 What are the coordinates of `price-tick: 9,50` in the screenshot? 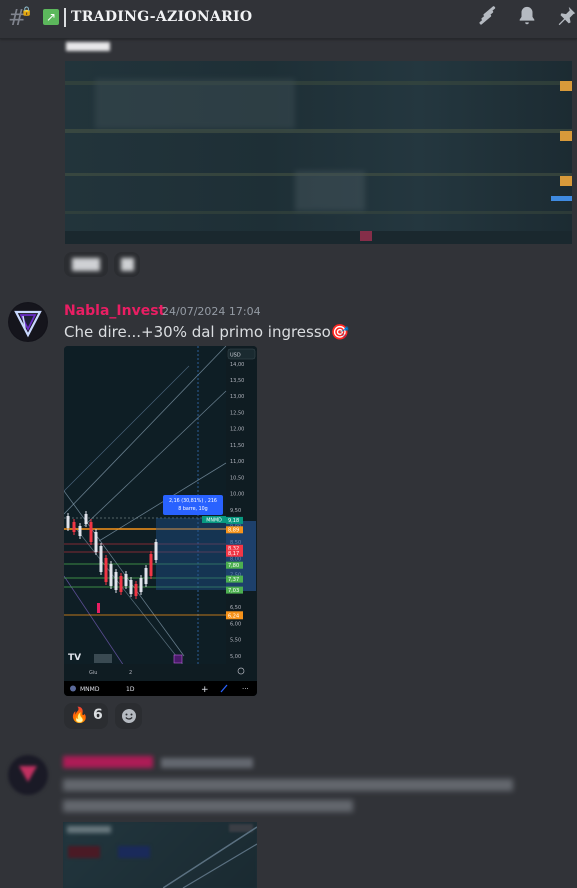 It's located at (235, 511).